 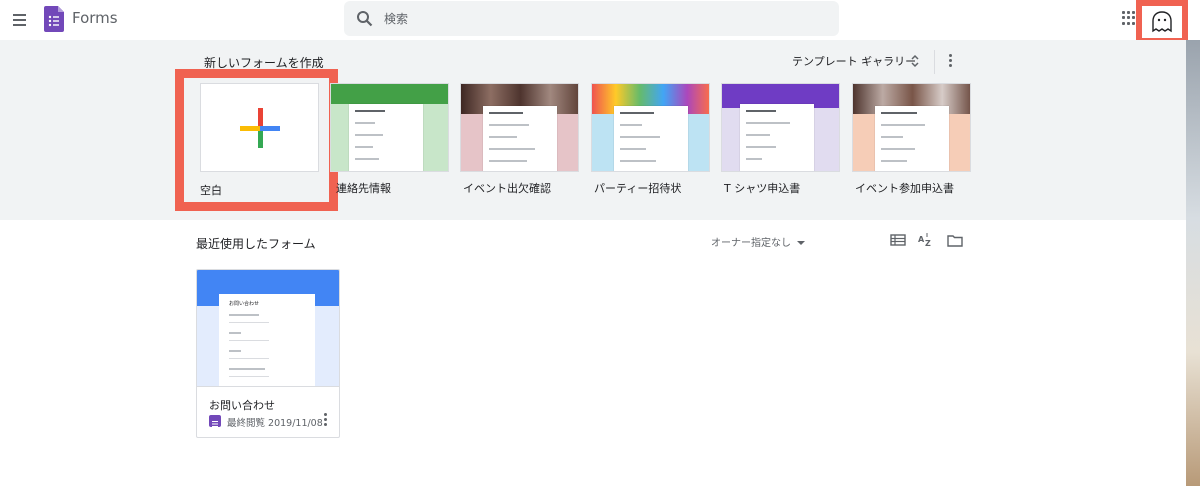 What do you see at coordinates (1129, 18) in the screenshot?
I see `google-apps-icon` at bounding box center [1129, 18].